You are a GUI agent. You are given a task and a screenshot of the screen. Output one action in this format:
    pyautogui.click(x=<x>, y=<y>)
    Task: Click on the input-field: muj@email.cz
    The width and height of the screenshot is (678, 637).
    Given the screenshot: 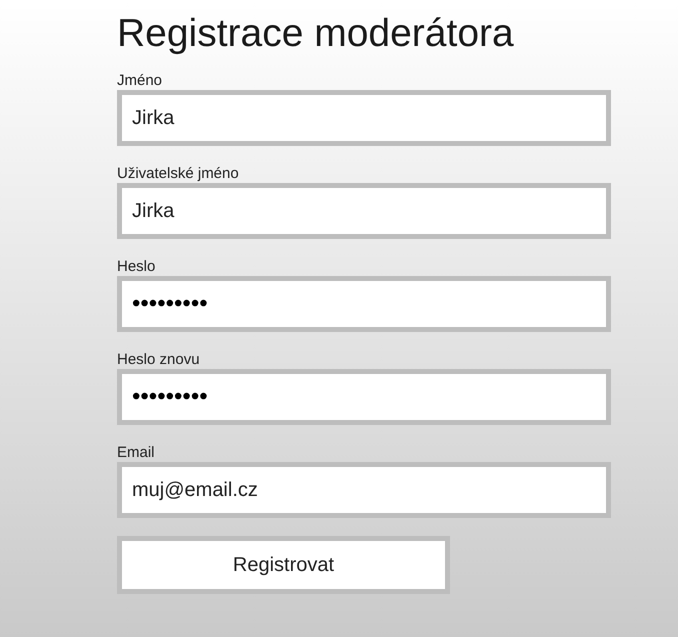 What is the action you would take?
    pyautogui.click(x=364, y=490)
    